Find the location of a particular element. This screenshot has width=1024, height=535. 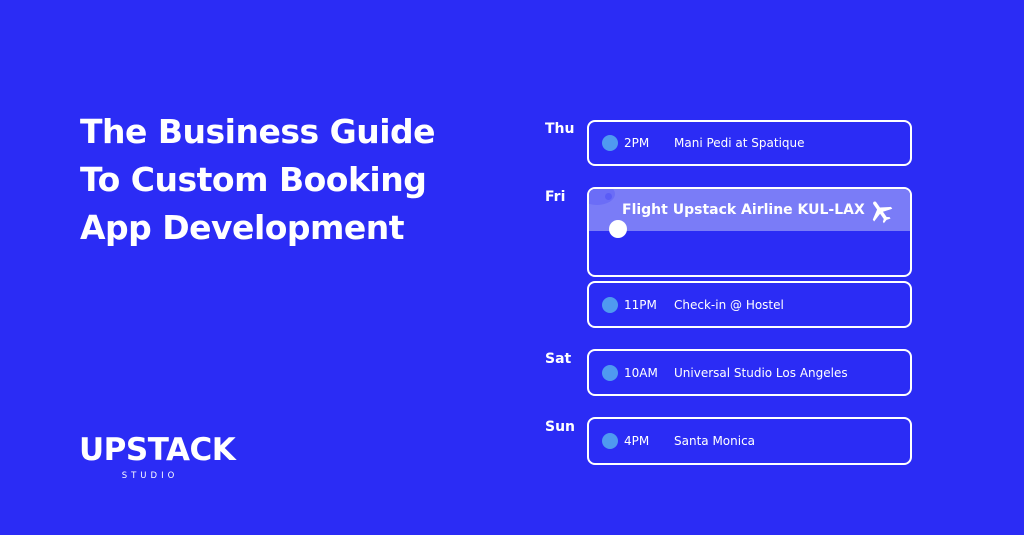

flight-card-header: Flight Upstack Airline KUL-LAX is located at coordinates (749, 210).